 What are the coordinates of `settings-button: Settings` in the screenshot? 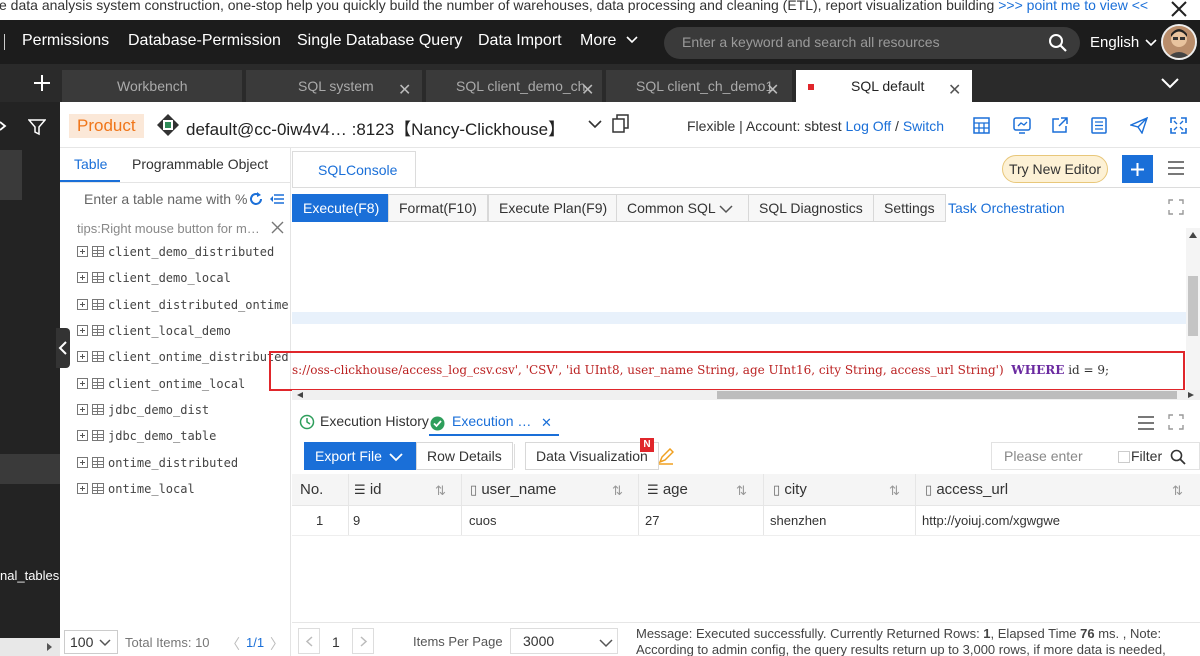 It's located at (909, 208).